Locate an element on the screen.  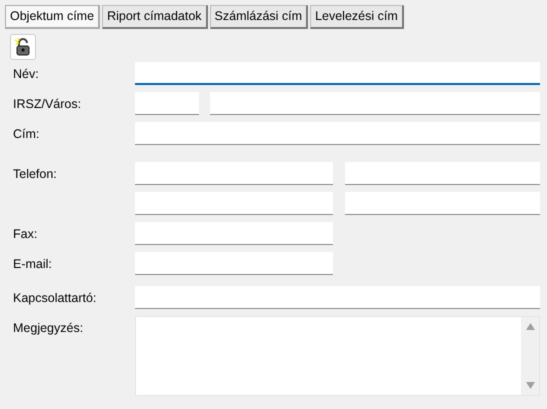
field-label: Fax: is located at coordinates (25, 234).